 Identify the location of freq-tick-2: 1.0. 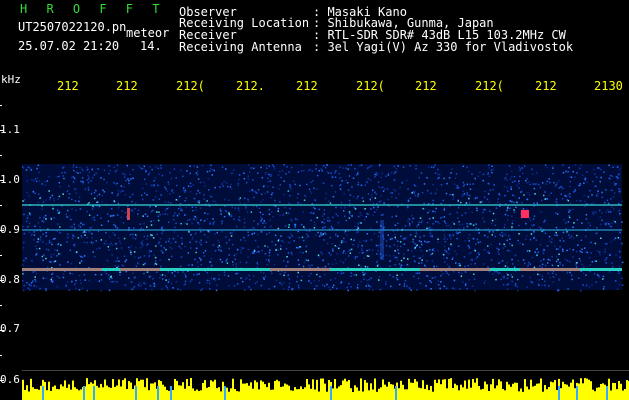
(10, 179).